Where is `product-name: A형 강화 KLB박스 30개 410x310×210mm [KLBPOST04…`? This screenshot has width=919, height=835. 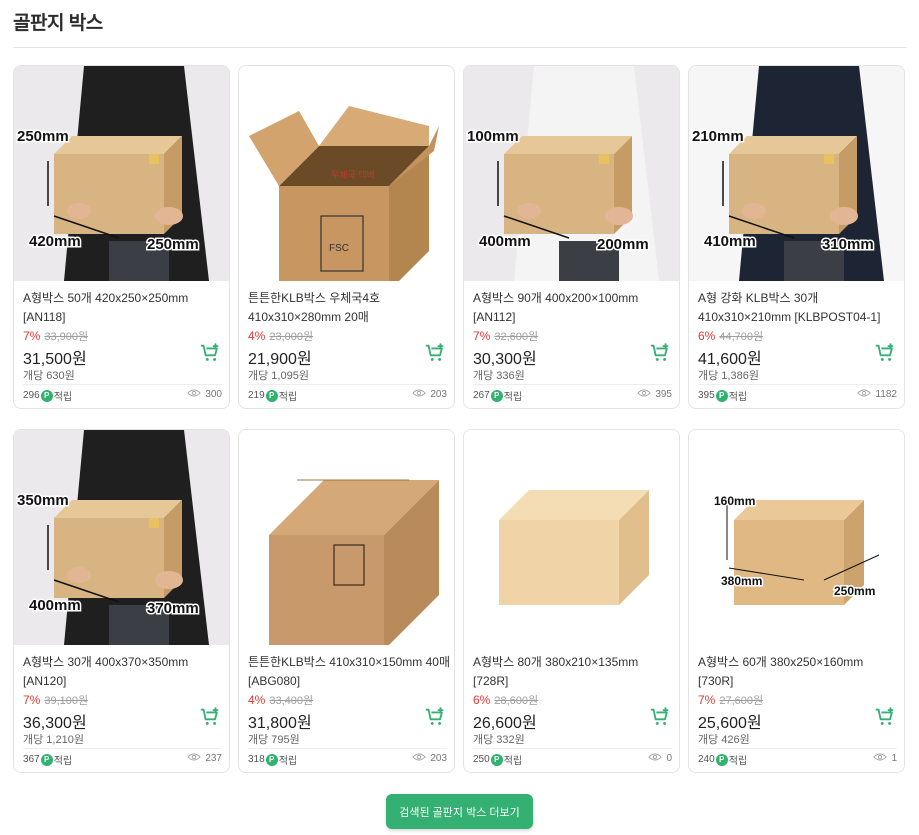 product-name: A형 강화 KLB박스 30개 410x310×210mm [KLBPOST04… is located at coordinates (799, 308).